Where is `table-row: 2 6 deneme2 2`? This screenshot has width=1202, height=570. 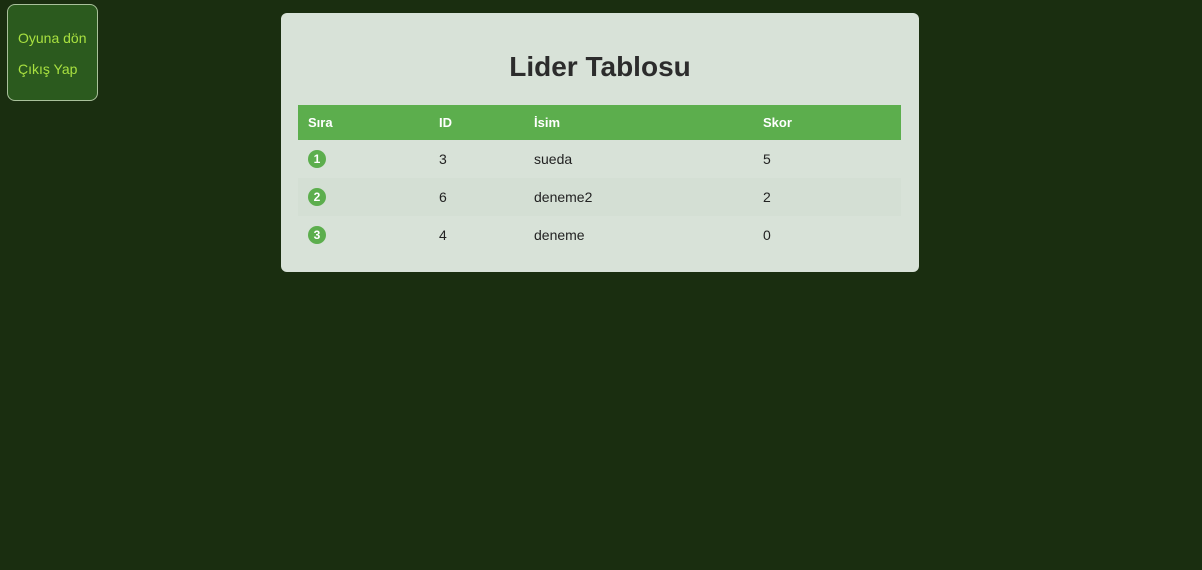
table-row: 2 6 deneme2 2 is located at coordinates (599, 197).